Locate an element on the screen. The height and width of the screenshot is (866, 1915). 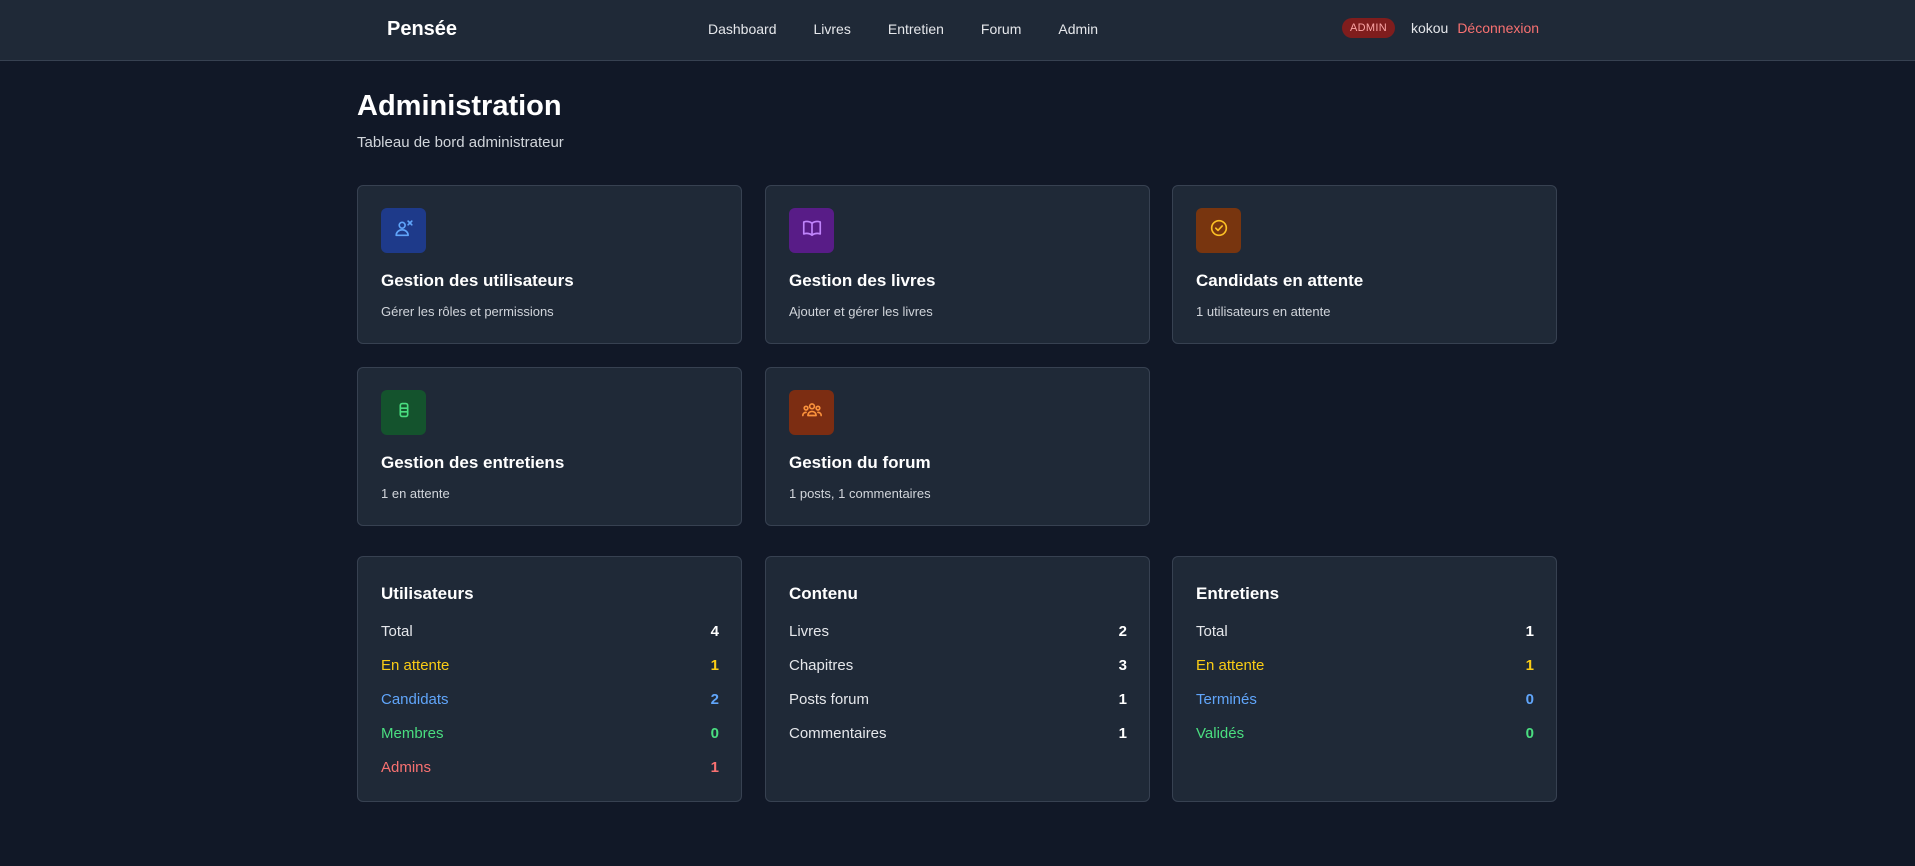
stat-row: Total 1 is located at coordinates (1365, 640).